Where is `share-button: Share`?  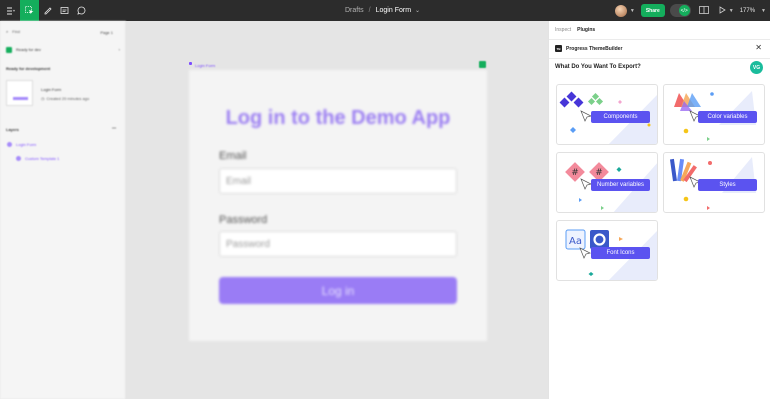
share-button: Share is located at coordinates (652, 10).